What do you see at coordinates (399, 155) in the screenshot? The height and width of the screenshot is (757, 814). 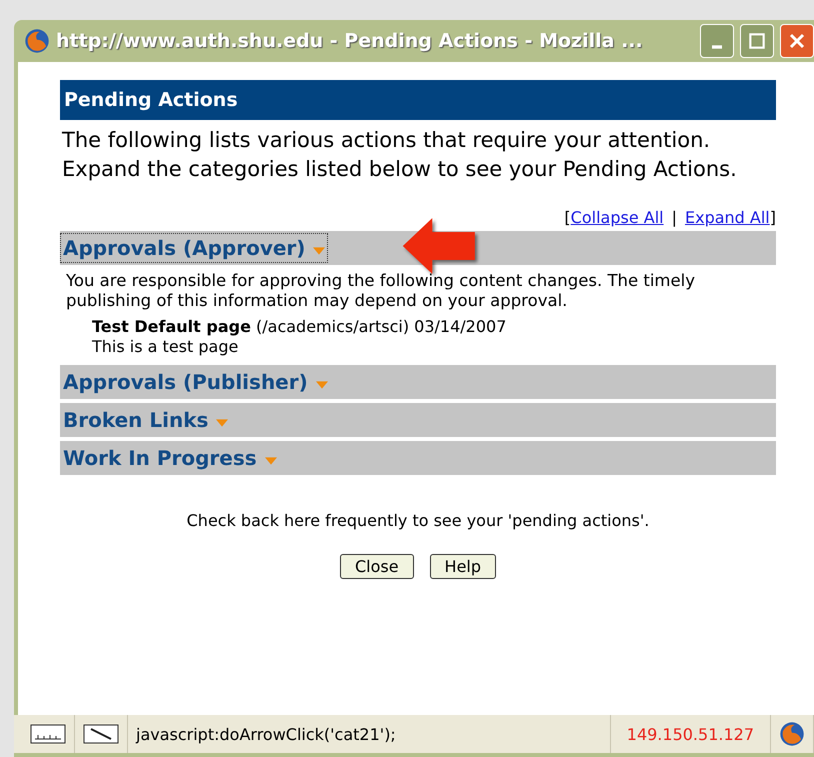 I see `intro-text: The following lists various actions that require your attention. Expand the categories listed below to see your Pending Actions.` at bounding box center [399, 155].